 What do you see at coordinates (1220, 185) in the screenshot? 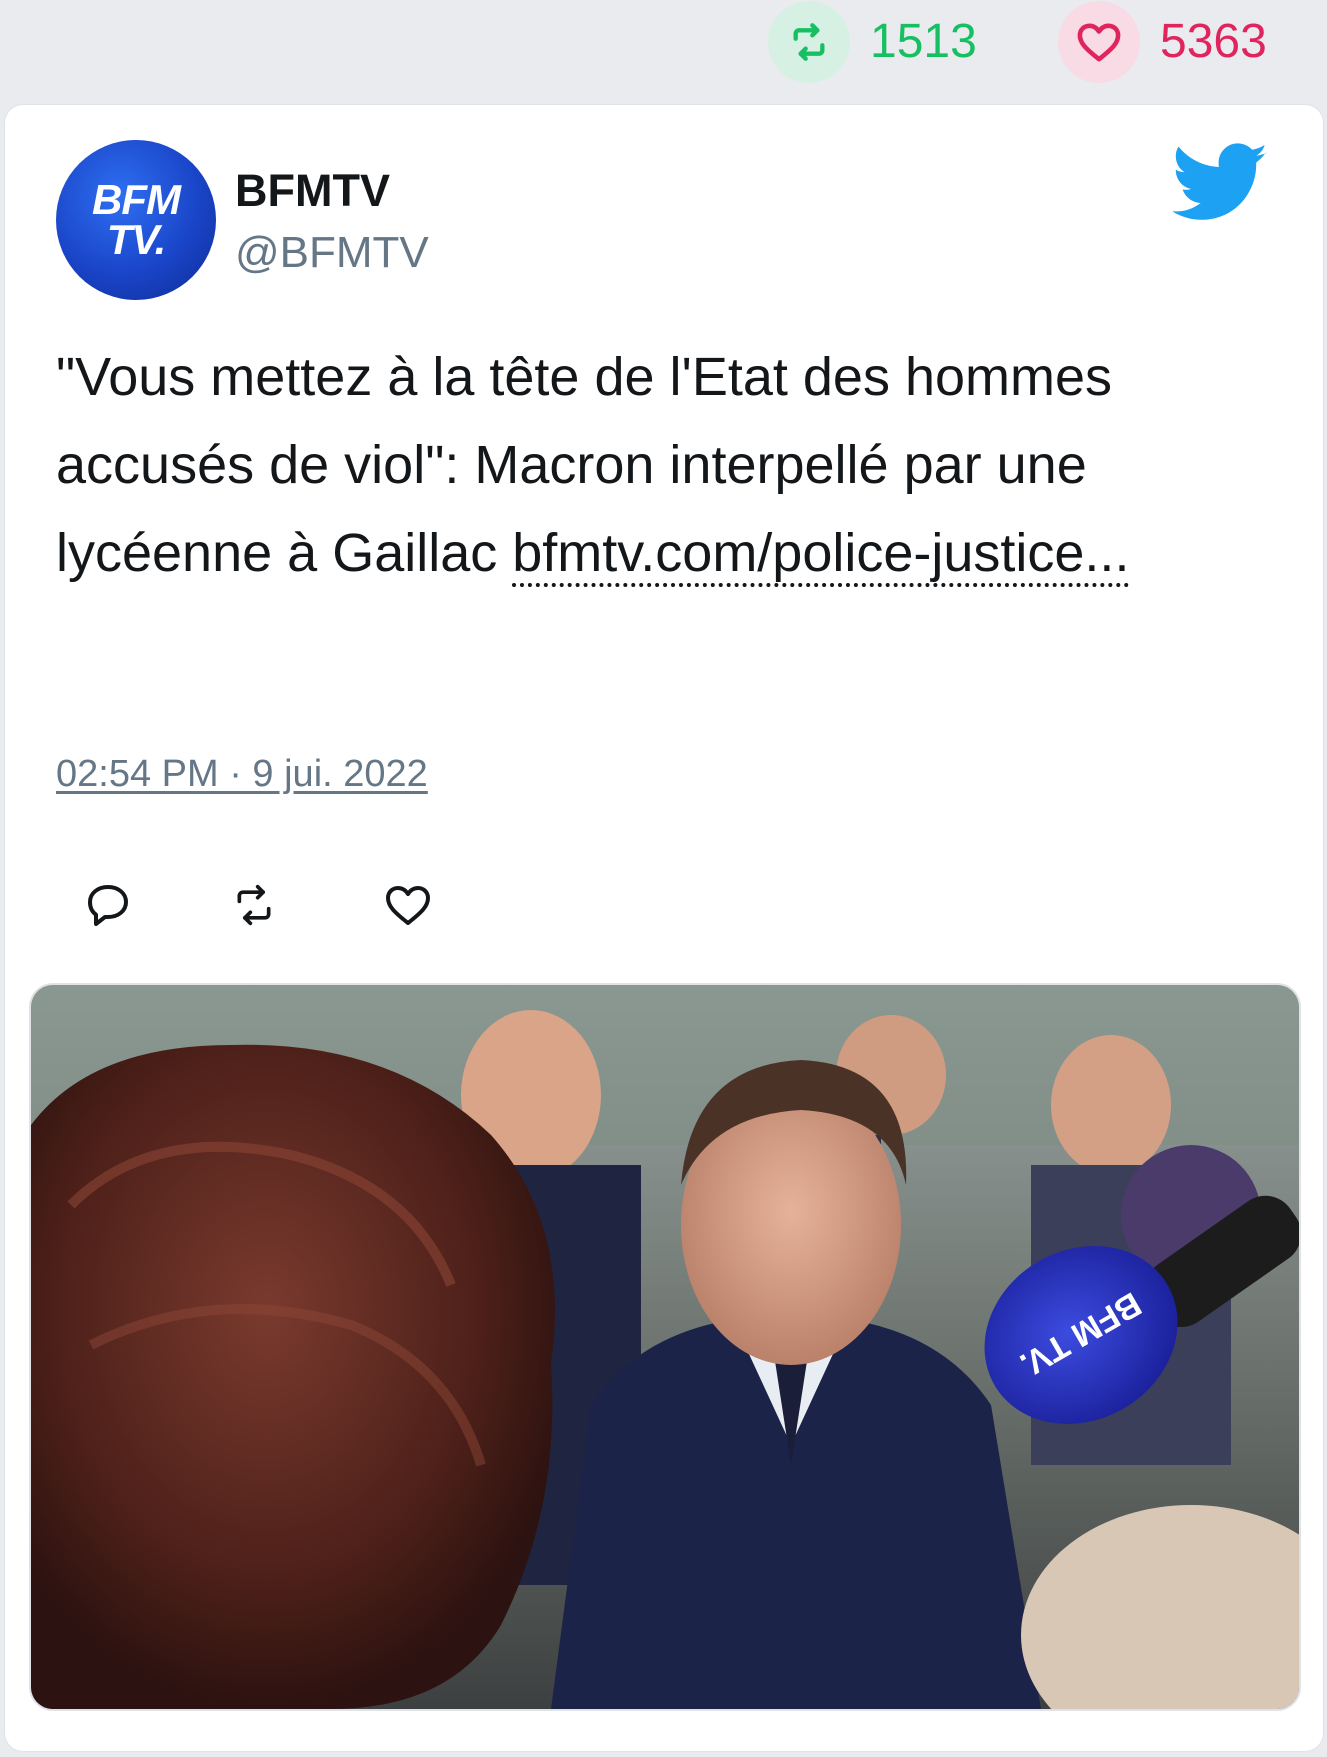
I see `twitter-bird-icon` at bounding box center [1220, 185].